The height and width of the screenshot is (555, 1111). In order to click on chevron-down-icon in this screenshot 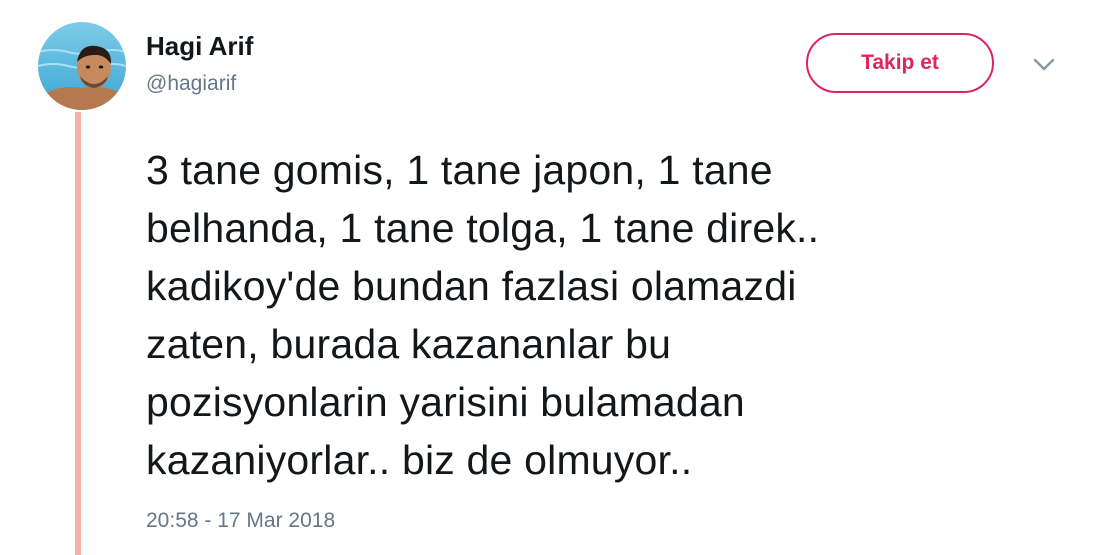, I will do `click(1044, 64)`.